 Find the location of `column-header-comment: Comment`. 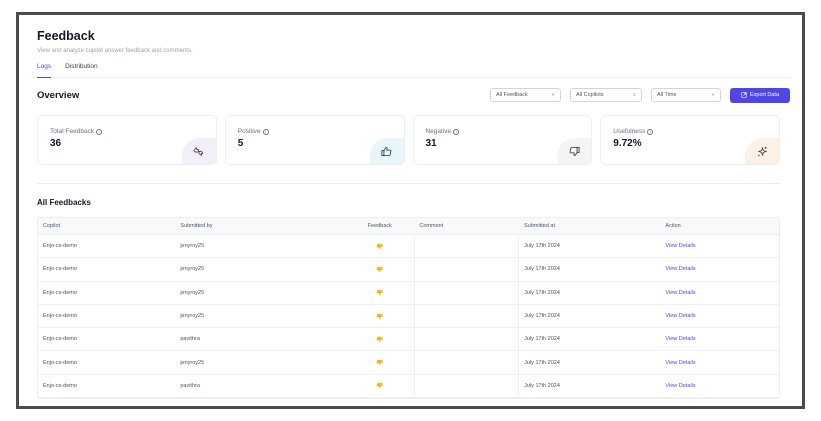

column-header-comment: Comment is located at coordinates (466, 226).